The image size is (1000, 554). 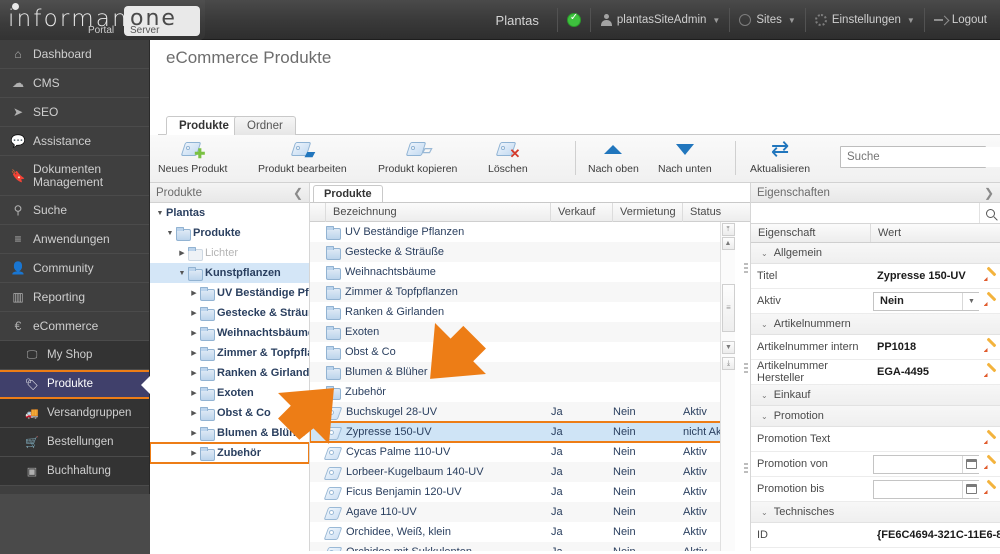 I want to click on table-row: Blumen & Blüher, so click(x=522, y=372).